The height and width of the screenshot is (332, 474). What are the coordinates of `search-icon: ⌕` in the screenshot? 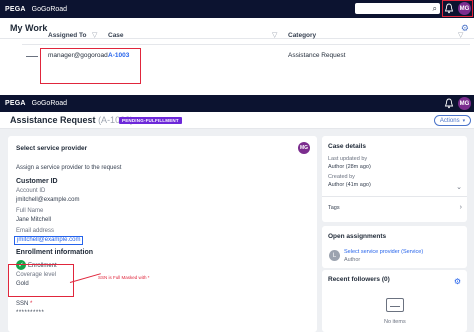 It's located at (435, 8).